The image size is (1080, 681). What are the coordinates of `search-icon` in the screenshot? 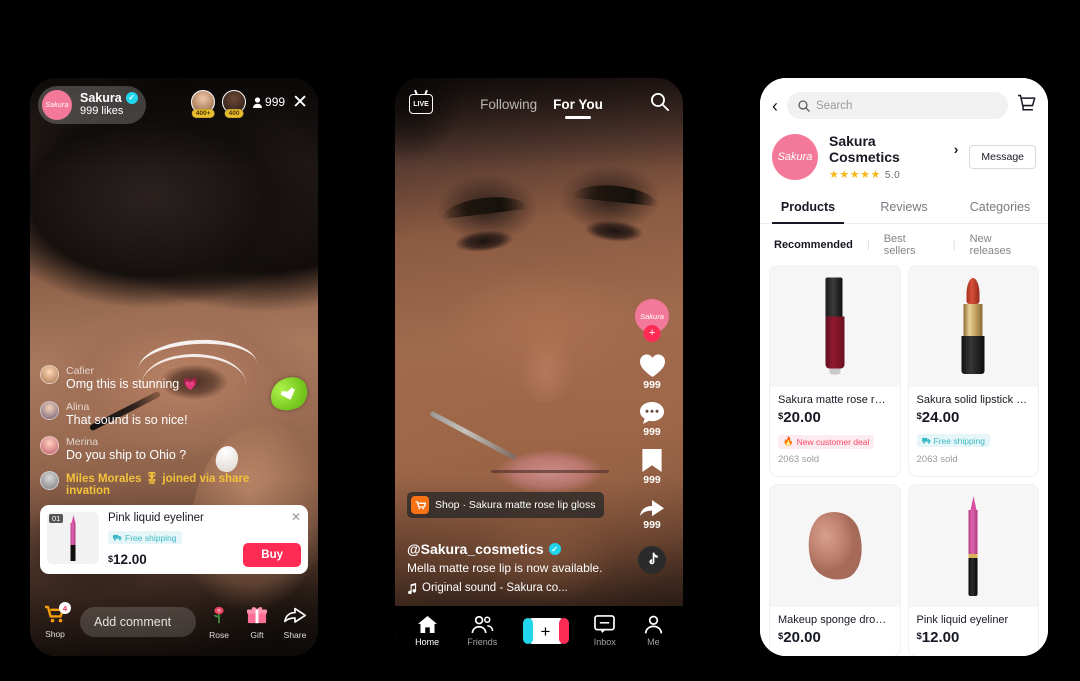 It's located at (659, 104).